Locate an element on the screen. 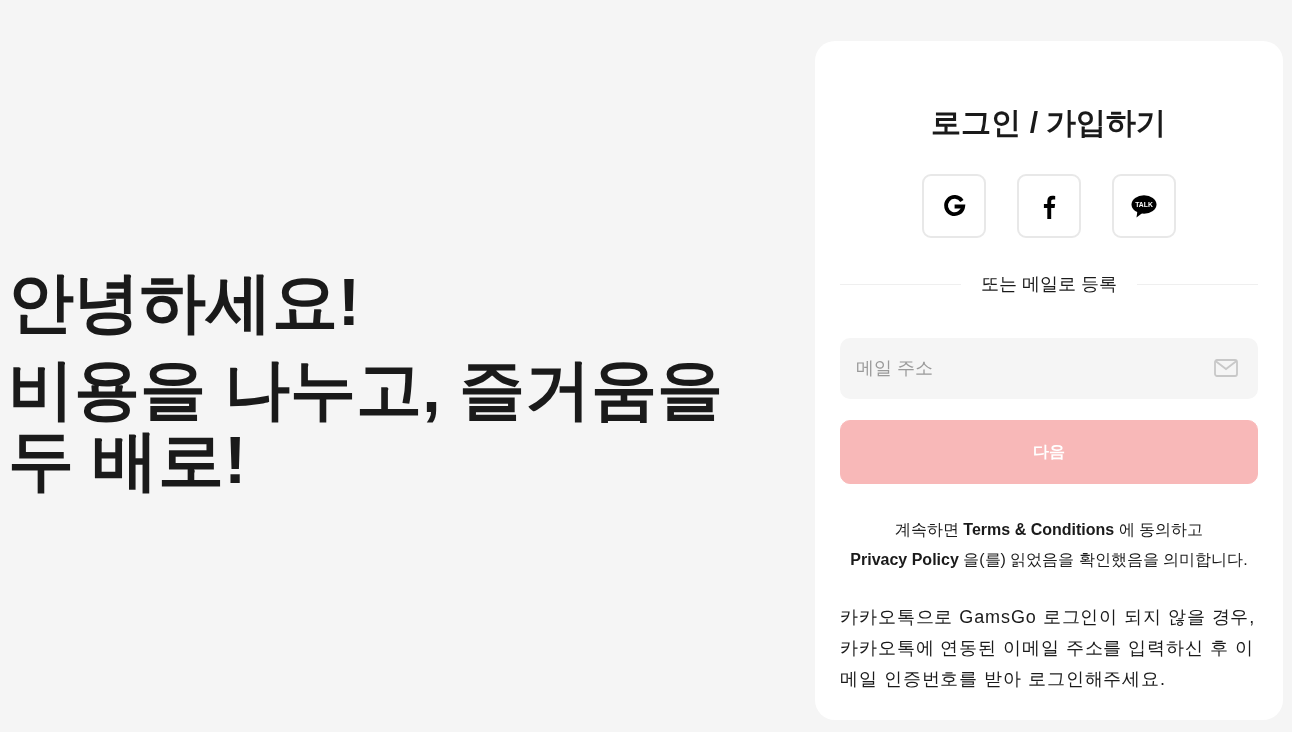 The image size is (1292, 732). g-letter-icon is located at coordinates (954, 206).